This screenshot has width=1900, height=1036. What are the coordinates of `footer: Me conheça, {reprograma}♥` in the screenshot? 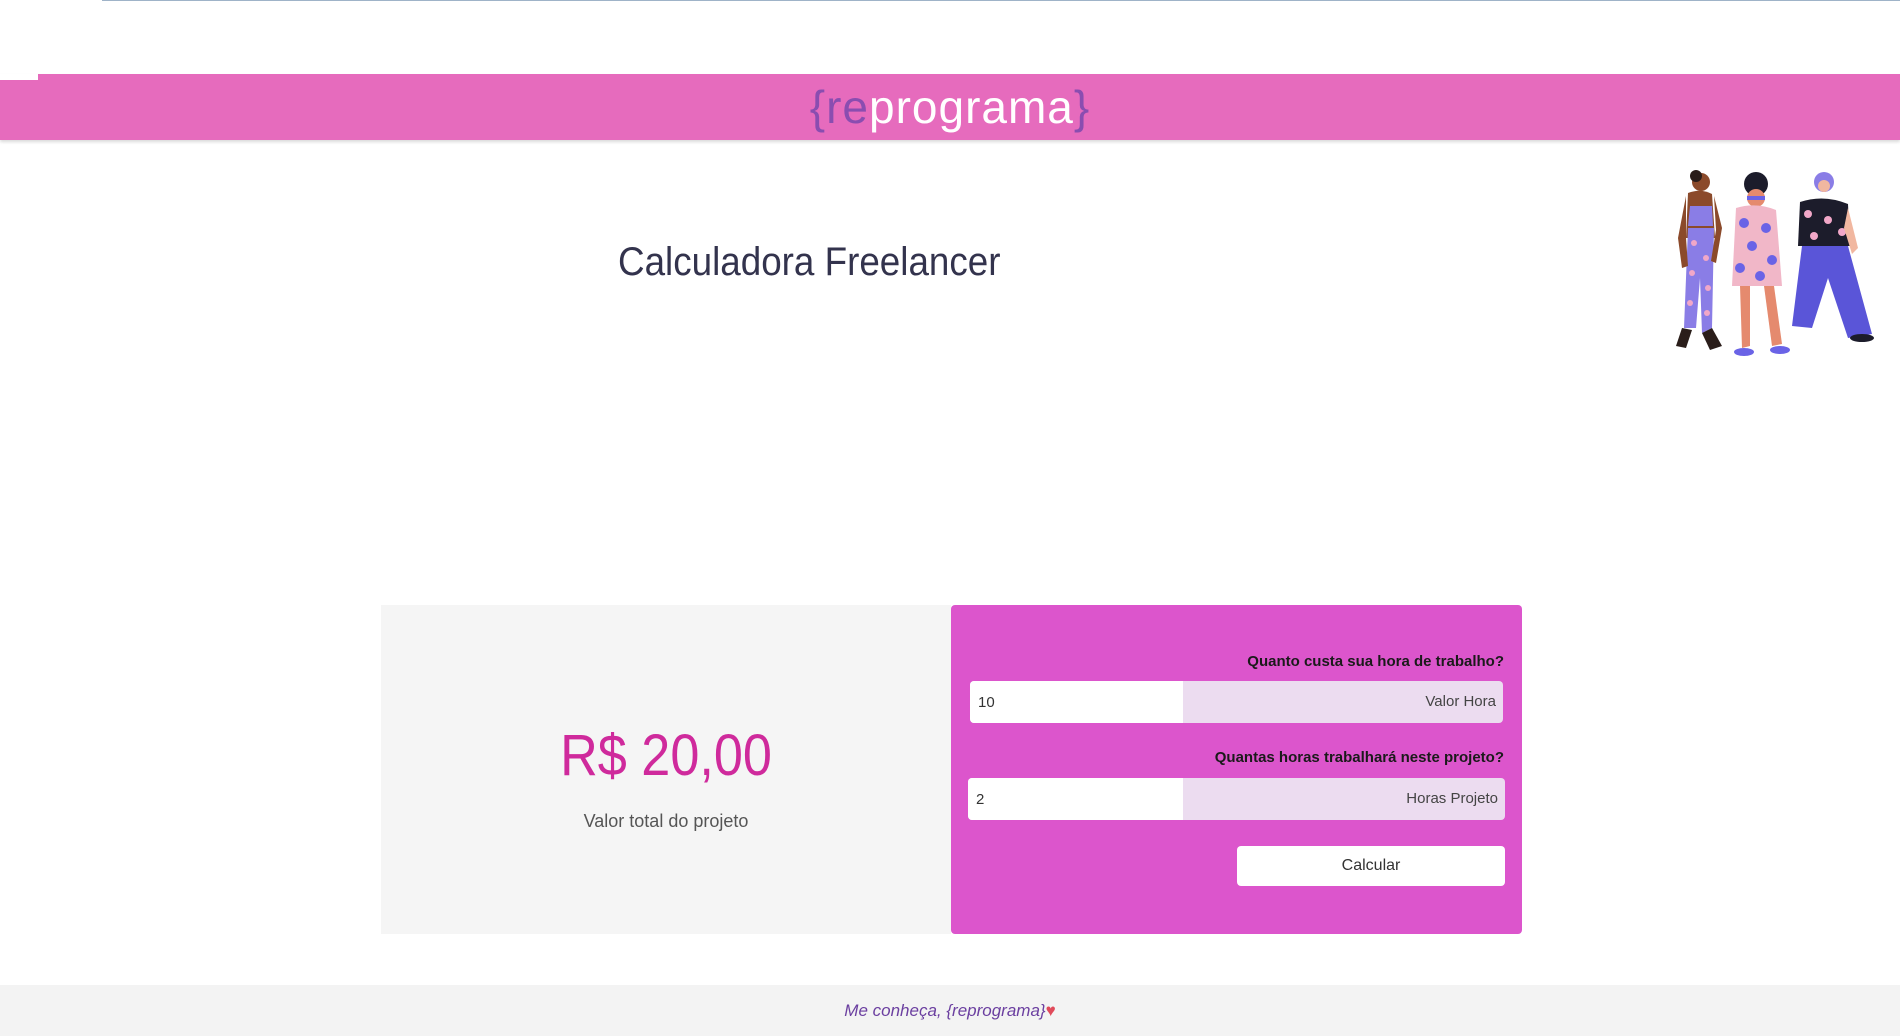 It's located at (950, 1010).